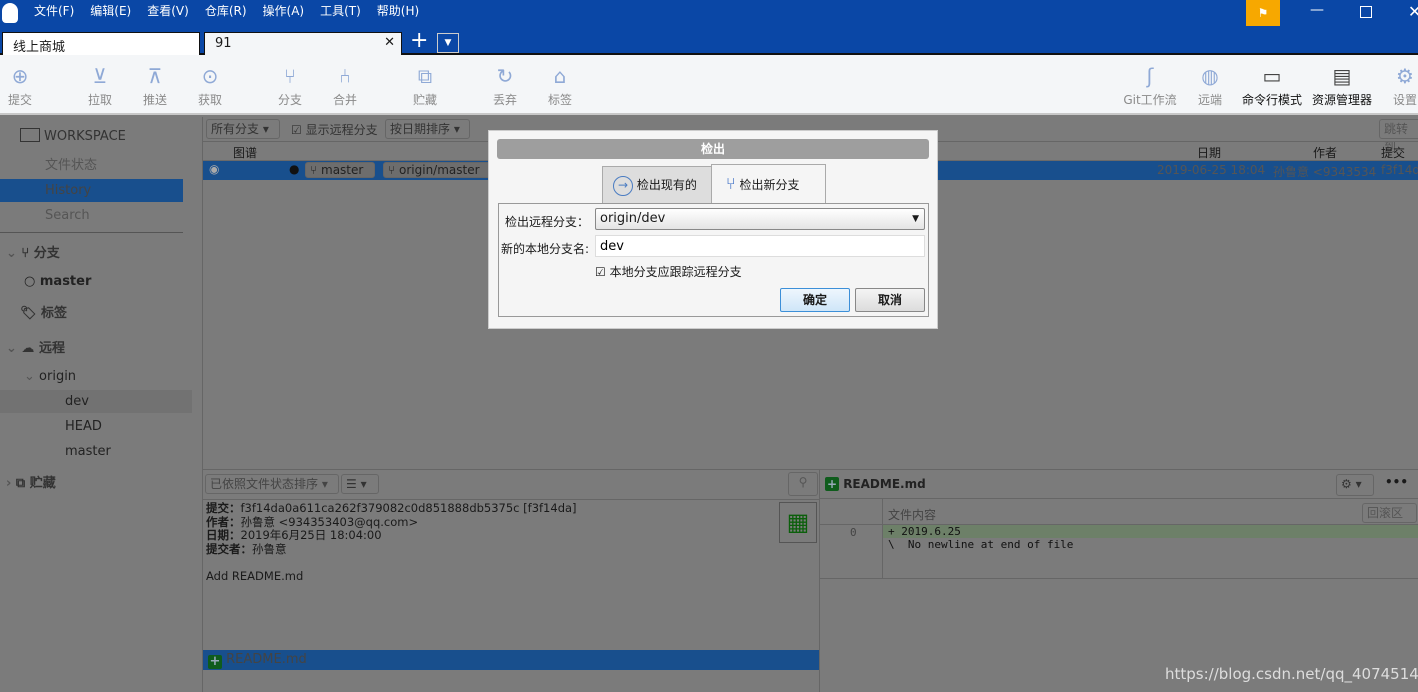  What do you see at coordinates (111, 136) in the screenshot?
I see `workspace-header: WORKSPACE` at bounding box center [111, 136].